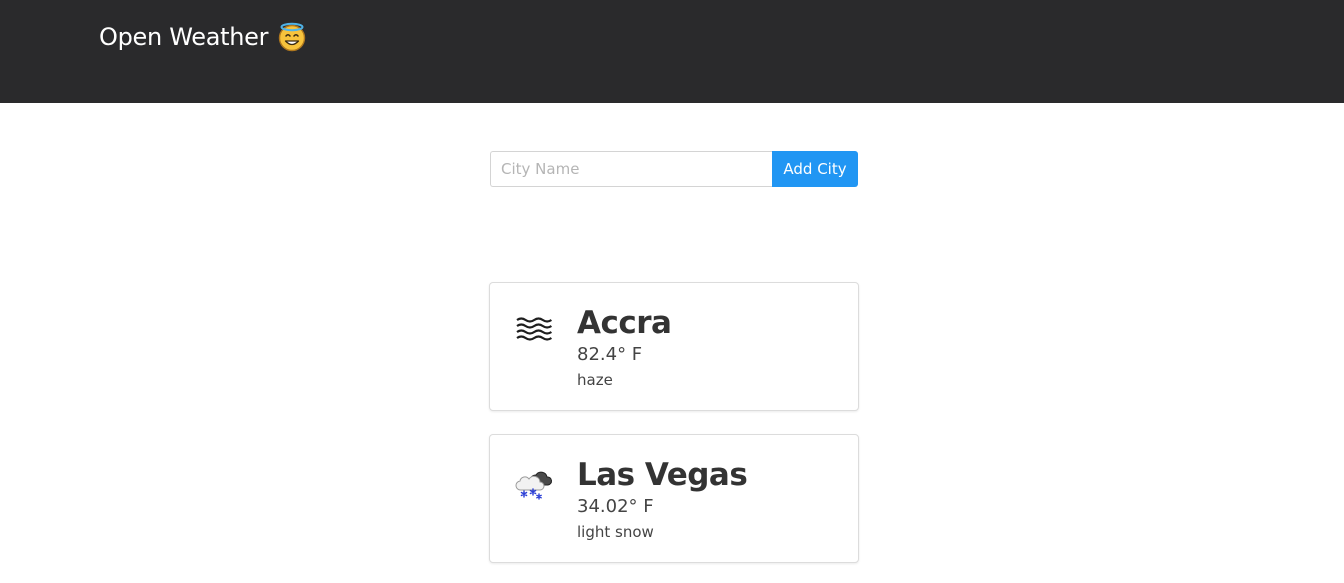 The height and width of the screenshot is (583, 1344). Describe the element at coordinates (674, 346) in the screenshot. I see `city-weather-card: Accra 82.4° F haze` at that location.